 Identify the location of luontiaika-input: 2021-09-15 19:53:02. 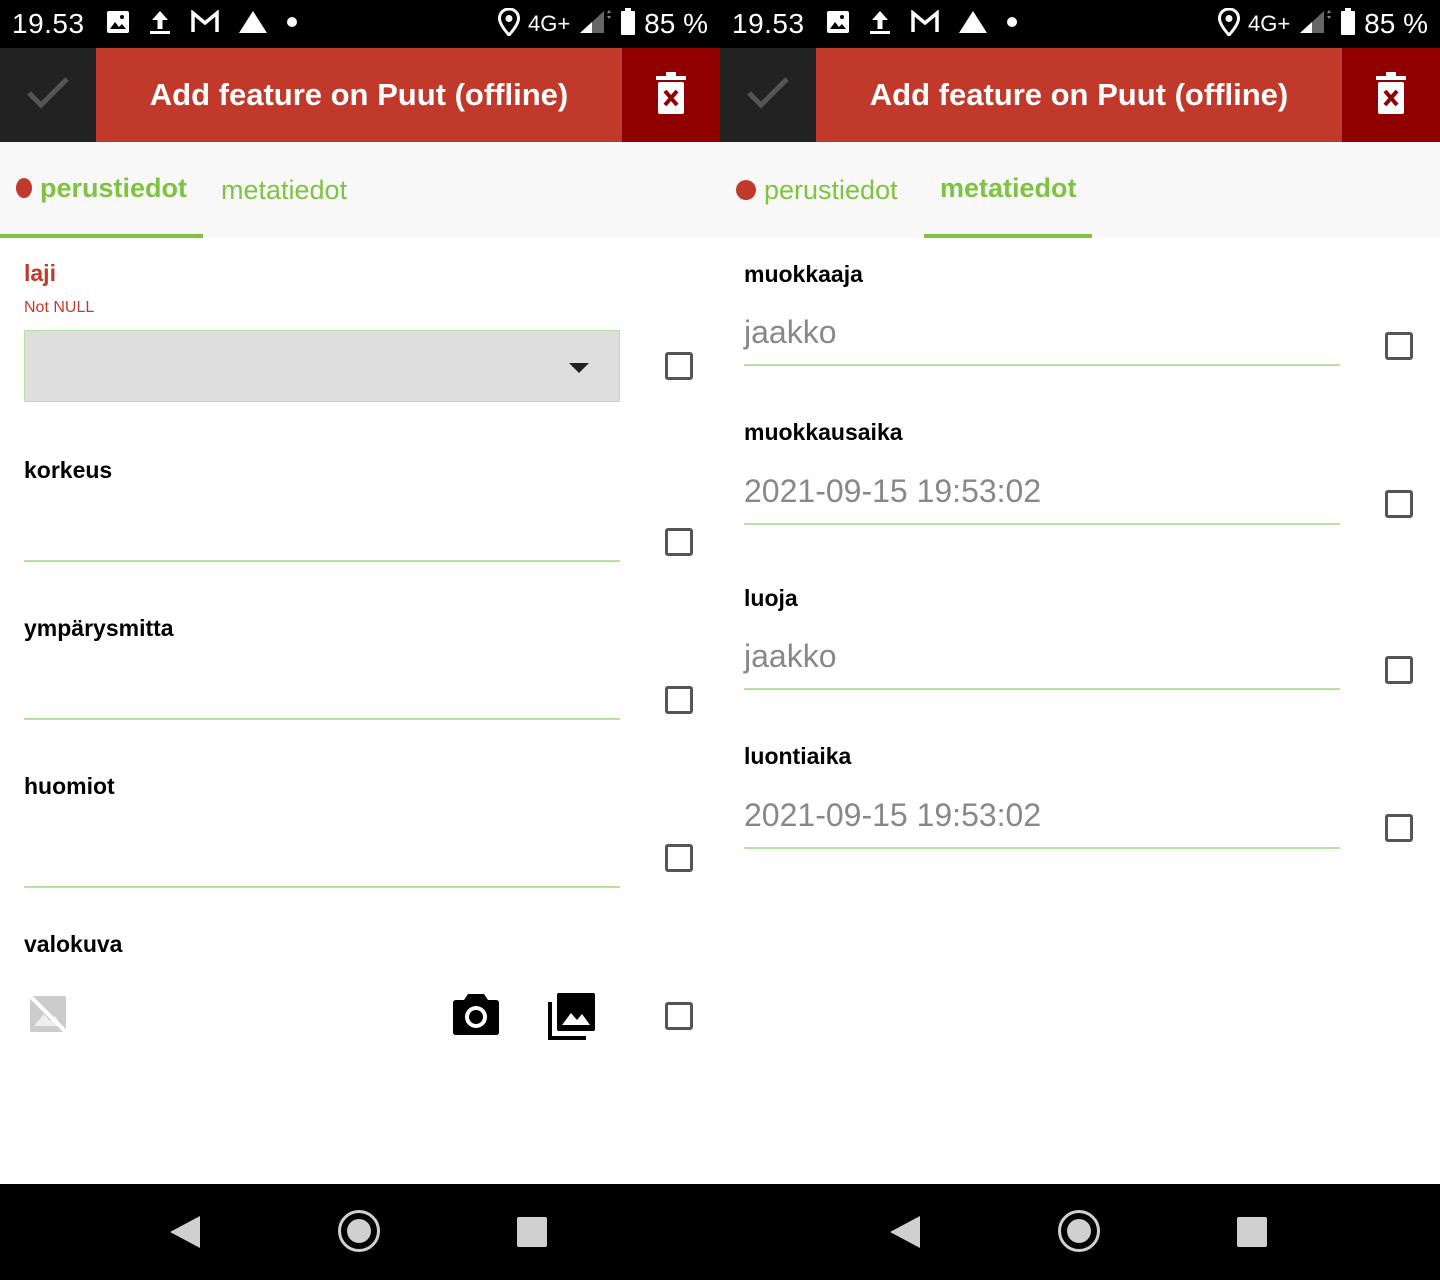
(1042, 819).